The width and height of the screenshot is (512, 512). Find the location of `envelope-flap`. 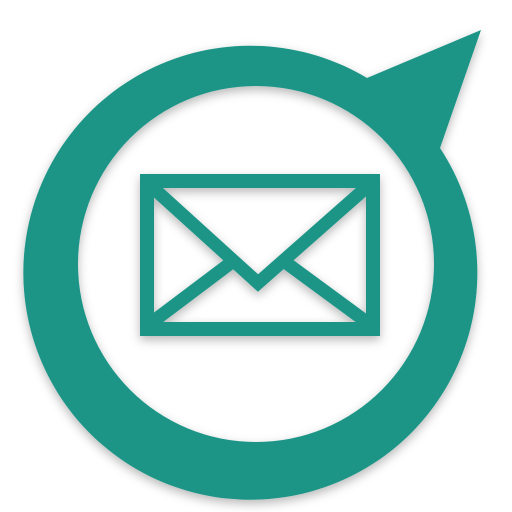

envelope-flap is located at coordinates (259, 236).